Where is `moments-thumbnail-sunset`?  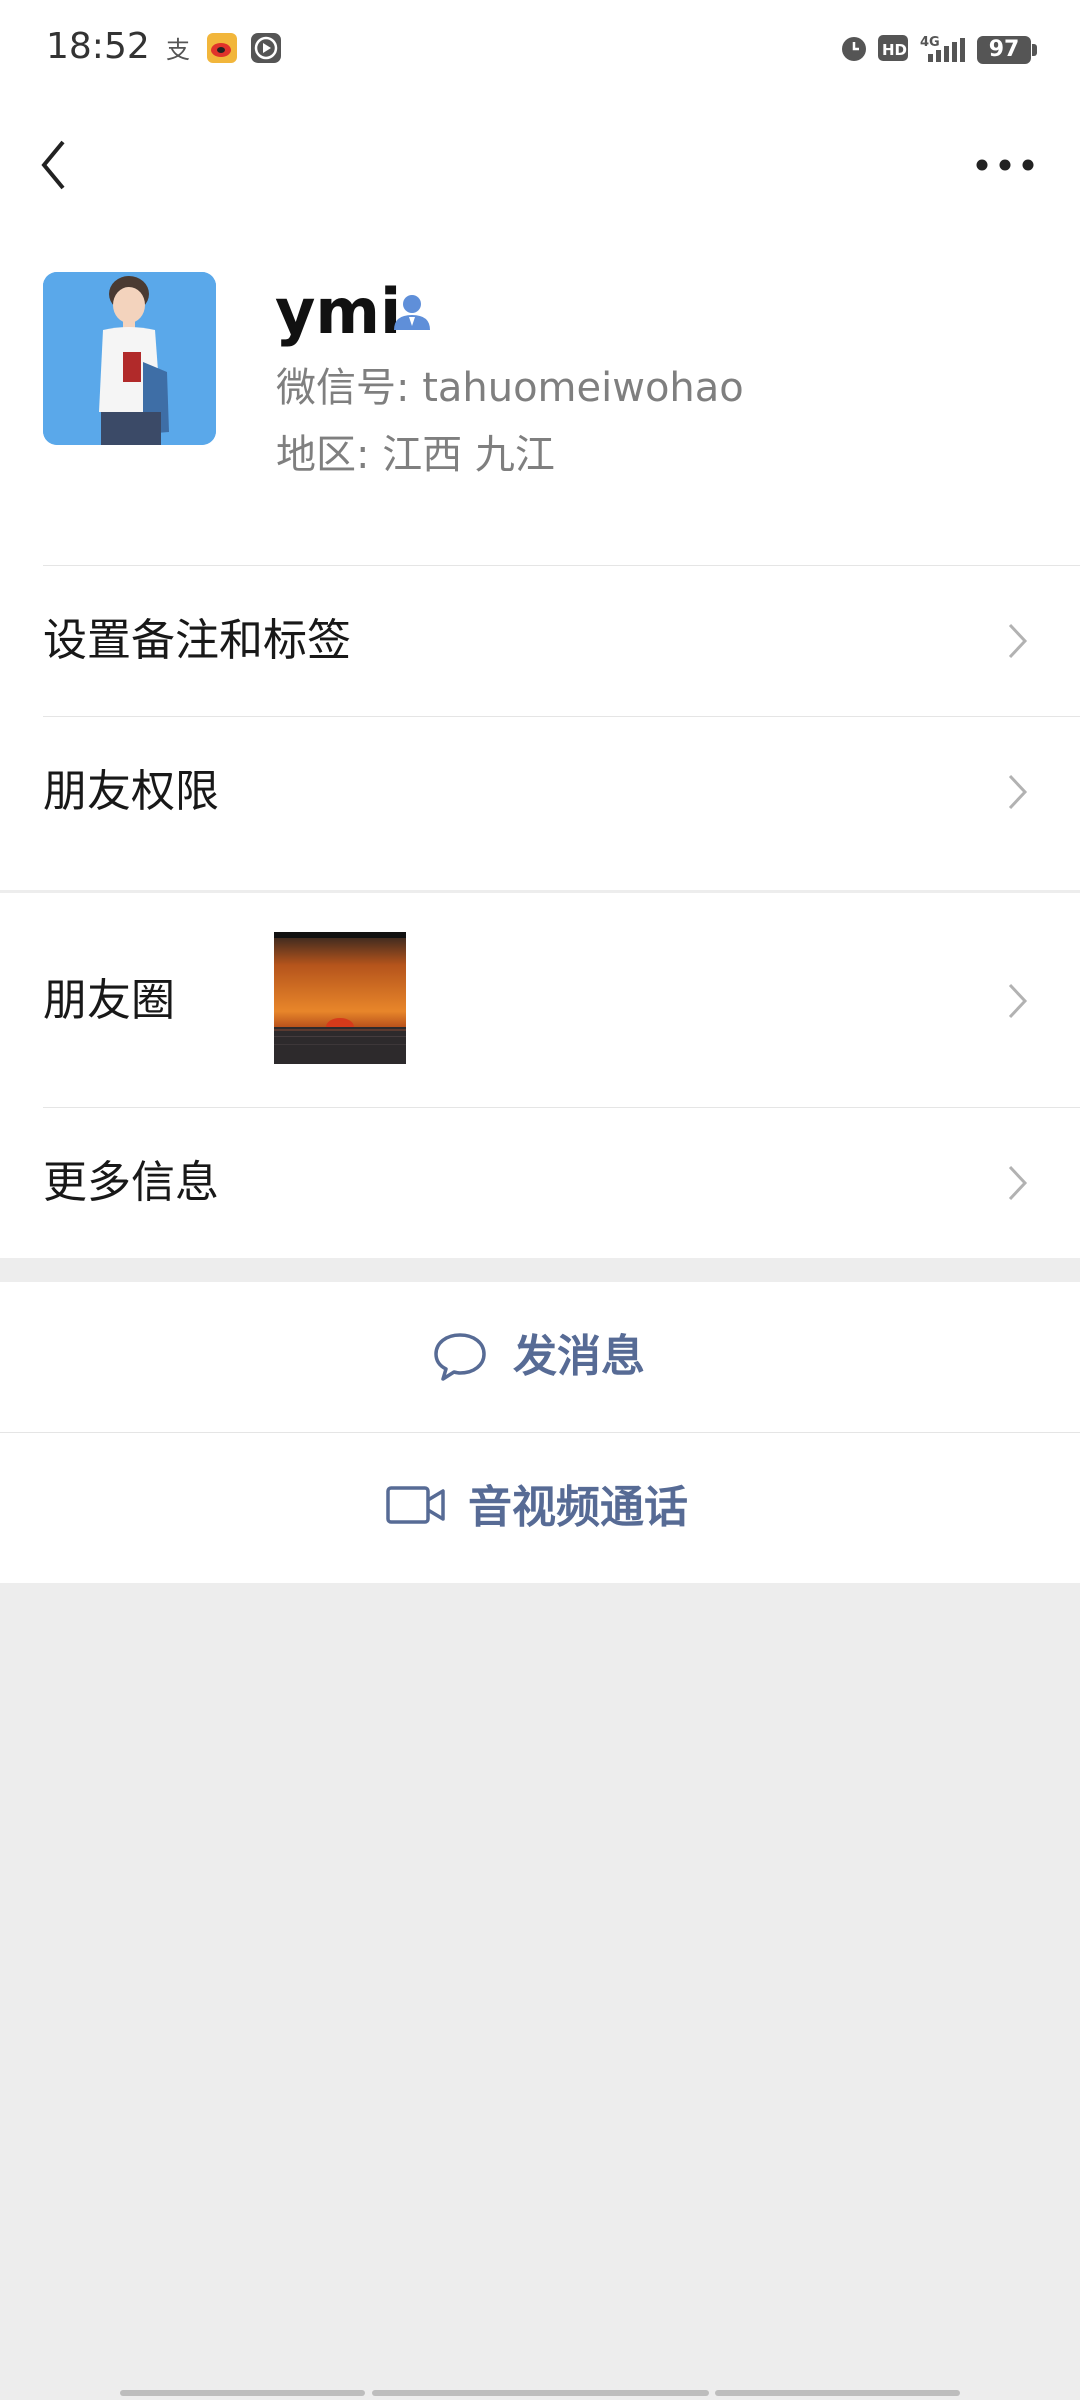
moments-thumbnail-sunset is located at coordinates (340, 998).